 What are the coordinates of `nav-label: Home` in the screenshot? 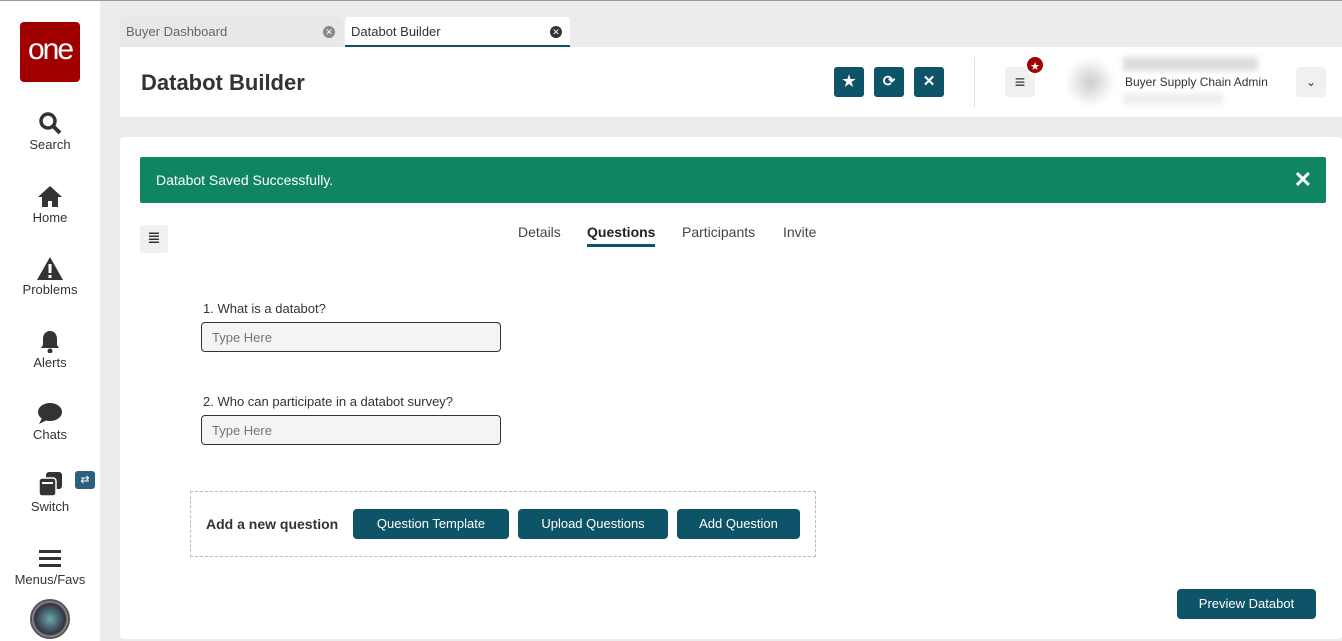 It's located at (50, 217).